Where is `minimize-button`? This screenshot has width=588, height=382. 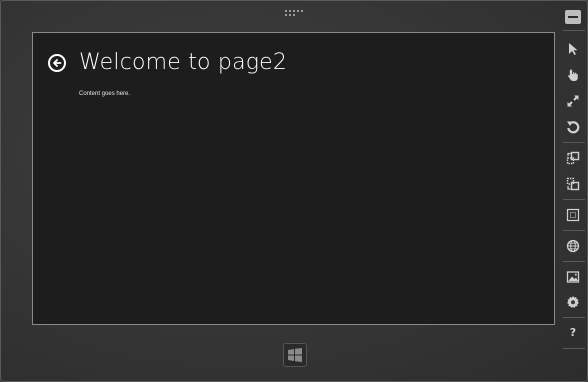
minimize-button is located at coordinates (573, 17).